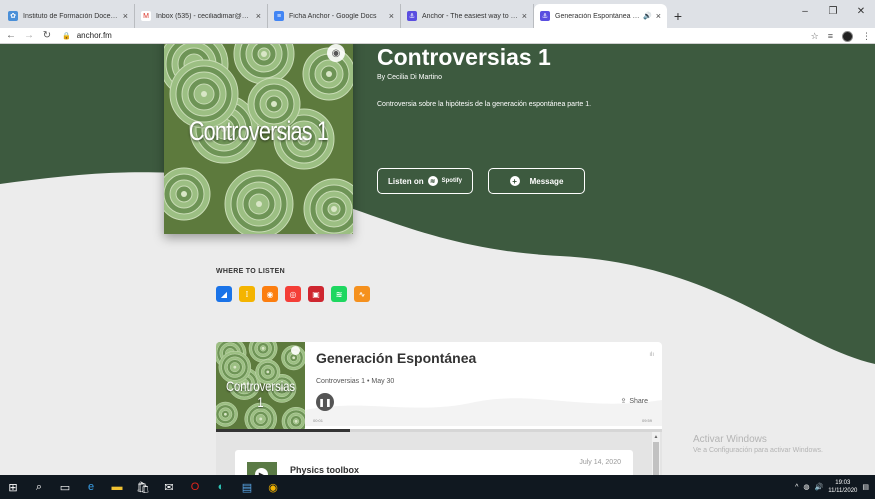 The height and width of the screenshot is (499, 875). I want to click on stats-bars-icon: ılı, so click(651, 355).